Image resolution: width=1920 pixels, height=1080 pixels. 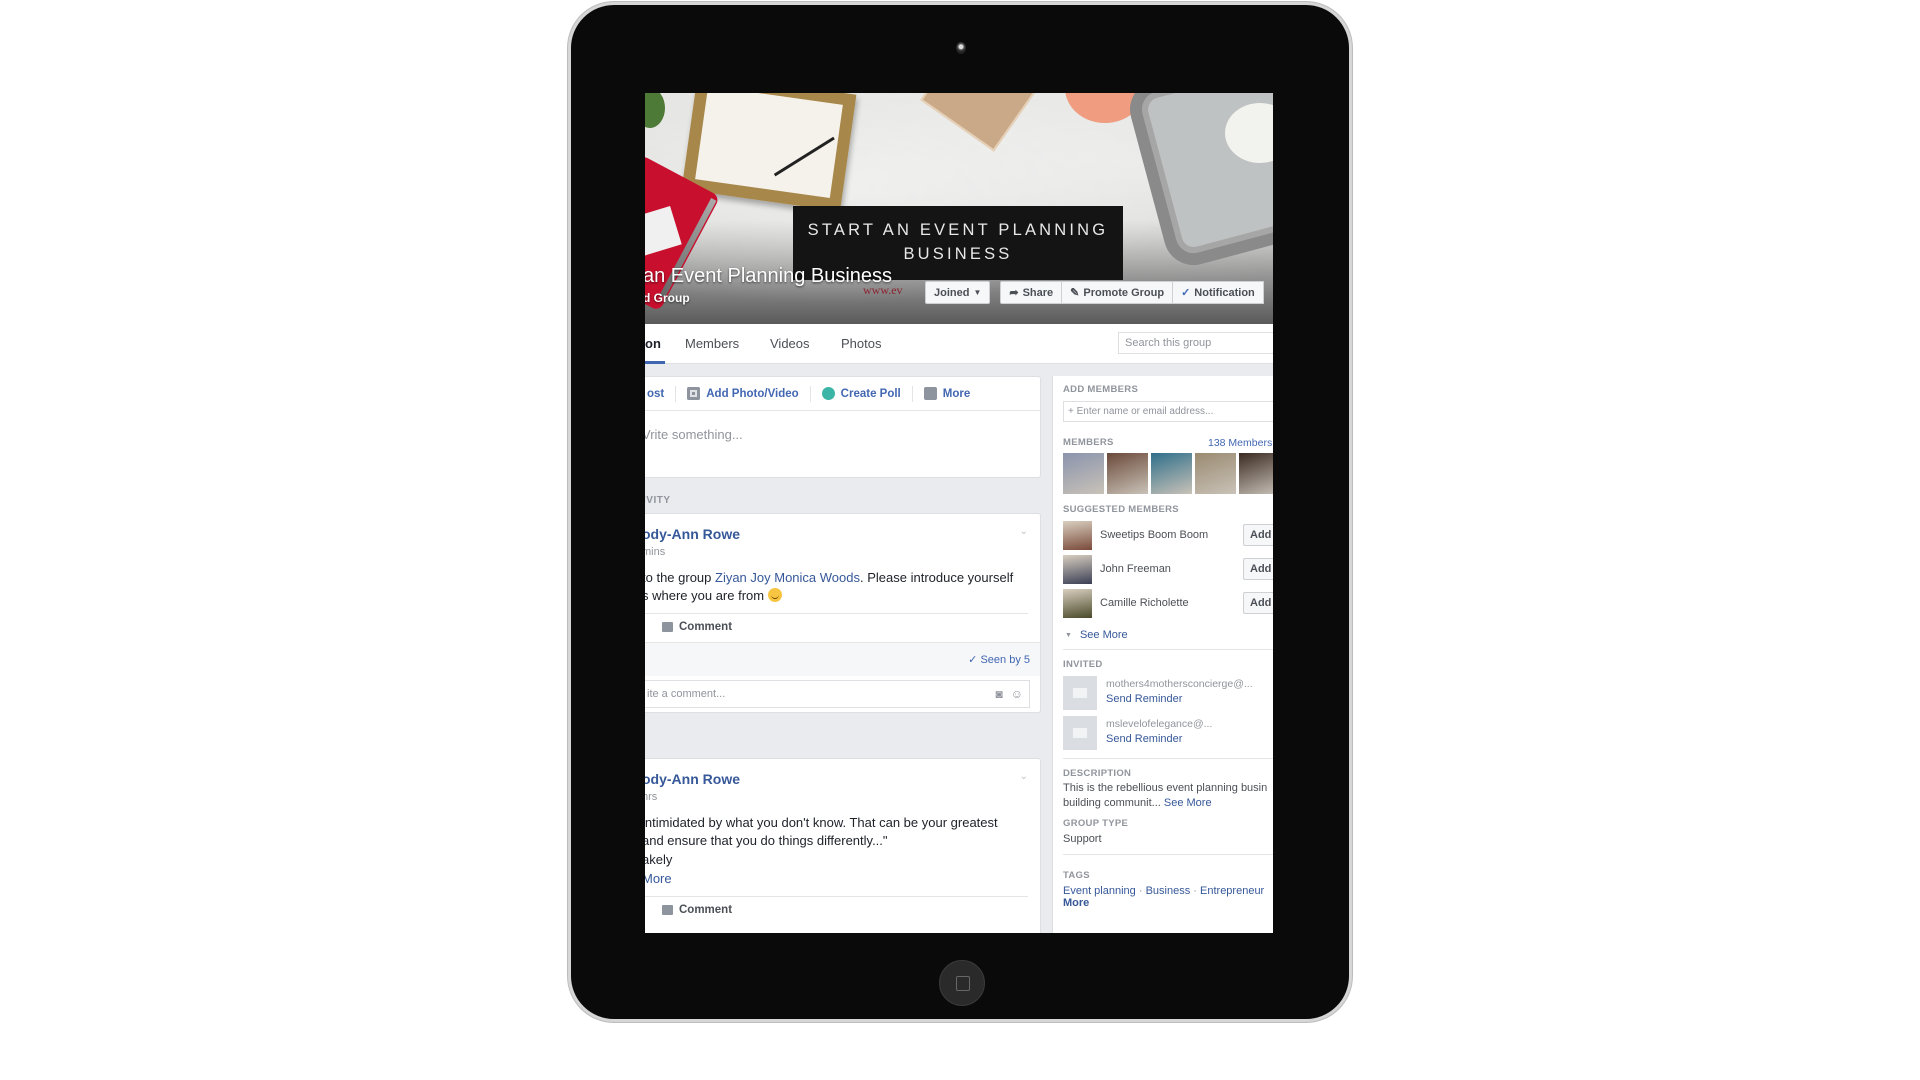 I want to click on suggested-member-name: Camille Richolette, so click(x=1144, y=603).